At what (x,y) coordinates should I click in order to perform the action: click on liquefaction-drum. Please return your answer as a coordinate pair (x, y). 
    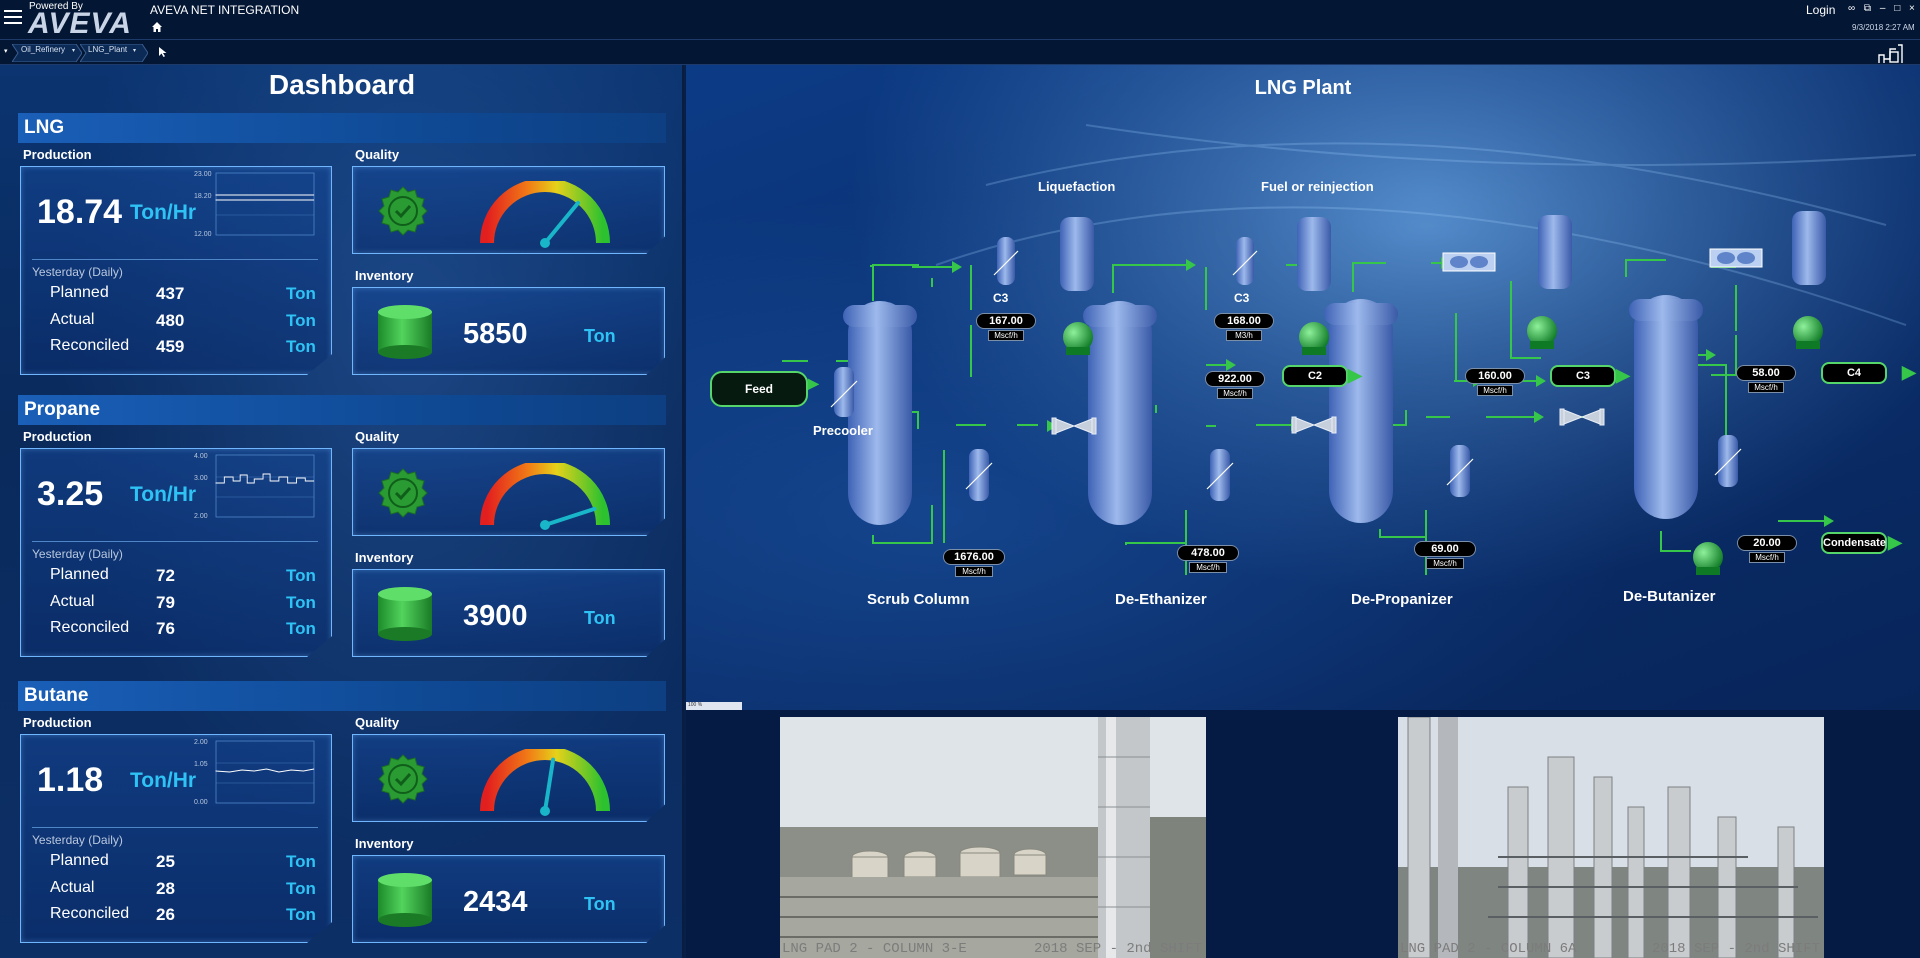
    Looking at the image, I should click on (1077, 254).